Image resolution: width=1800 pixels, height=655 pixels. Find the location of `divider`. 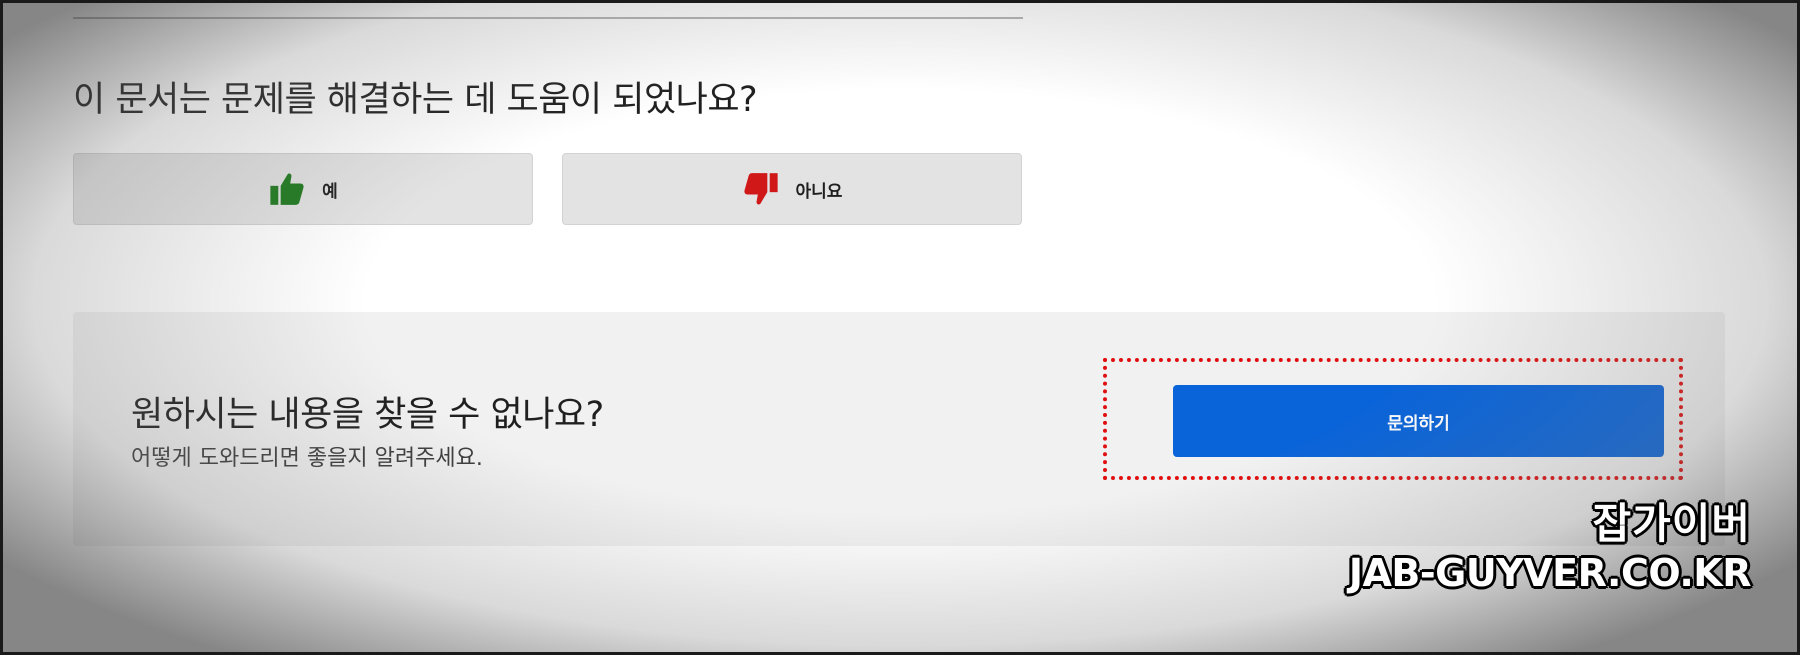

divider is located at coordinates (548, 18).